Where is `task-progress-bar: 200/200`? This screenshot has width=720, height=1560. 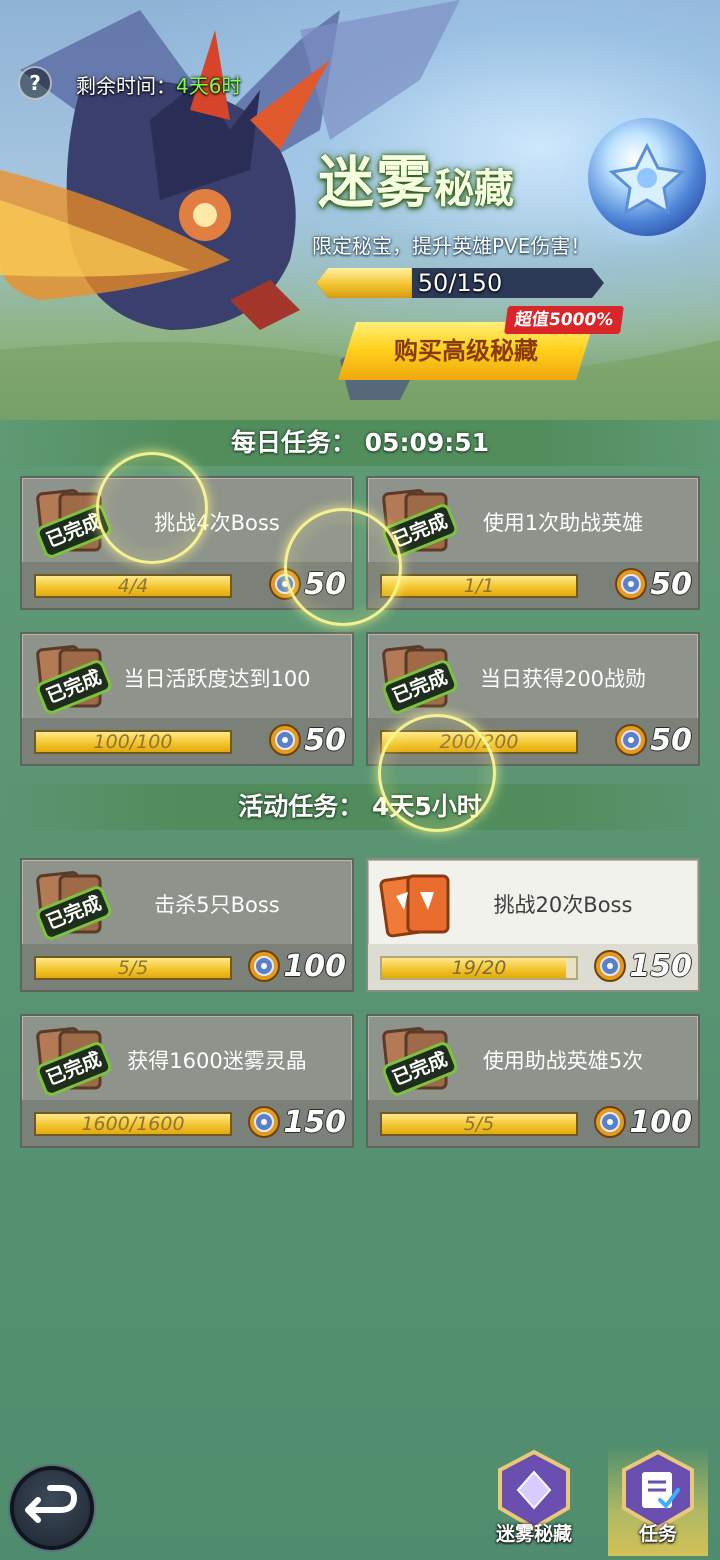 task-progress-bar: 200/200 is located at coordinates (479, 742).